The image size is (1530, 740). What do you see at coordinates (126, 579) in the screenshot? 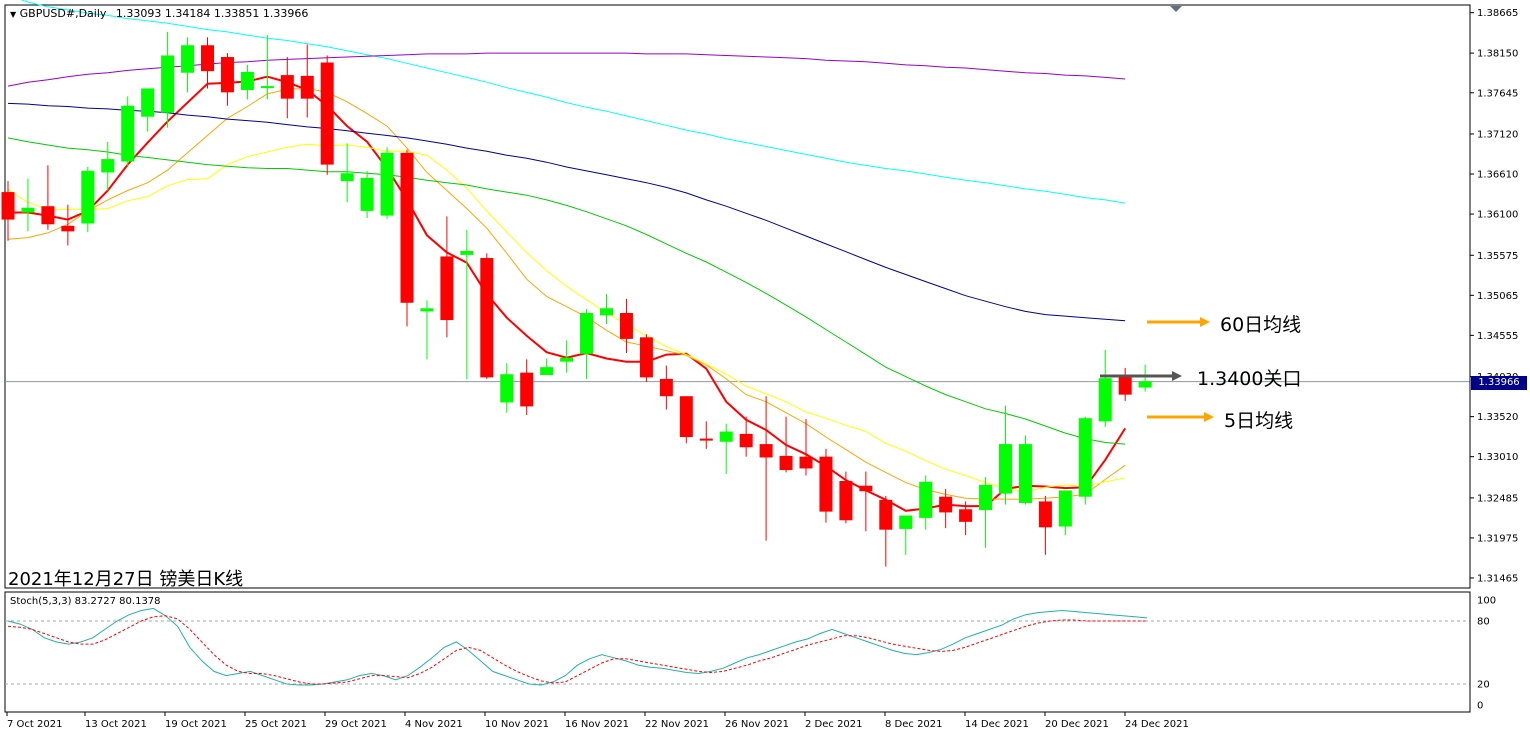
I see `chart-caption: 2021年12月27日 镑美日K线` at bounding box center [126, 579].